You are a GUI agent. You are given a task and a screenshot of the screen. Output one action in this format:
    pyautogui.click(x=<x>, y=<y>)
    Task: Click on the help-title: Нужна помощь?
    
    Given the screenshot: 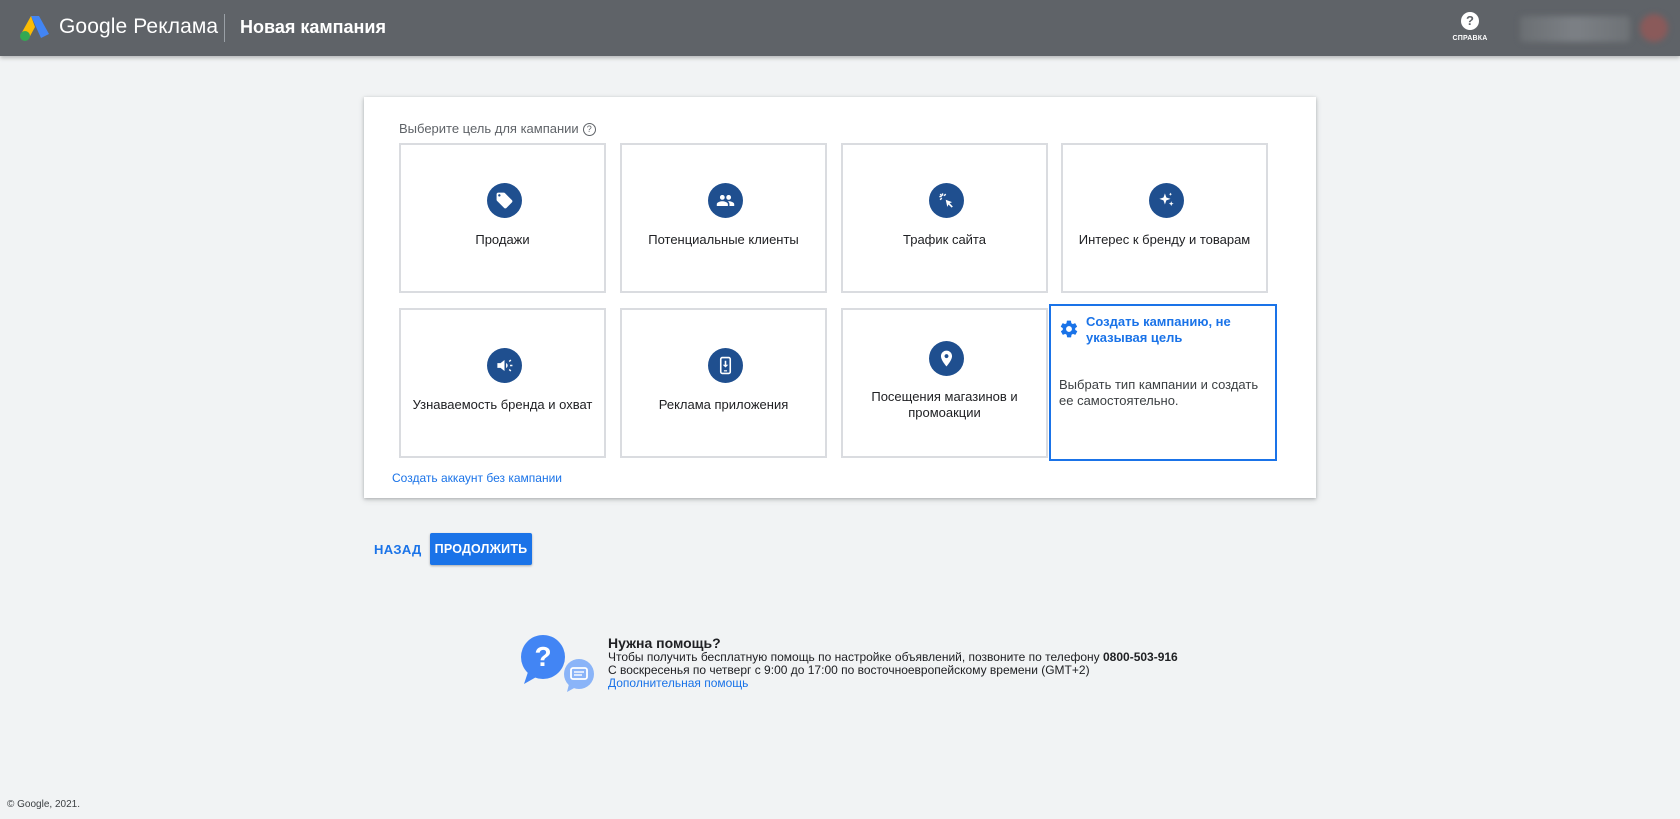 What is the action you would take?
    pyautogui.click(x=664, y=643)
    